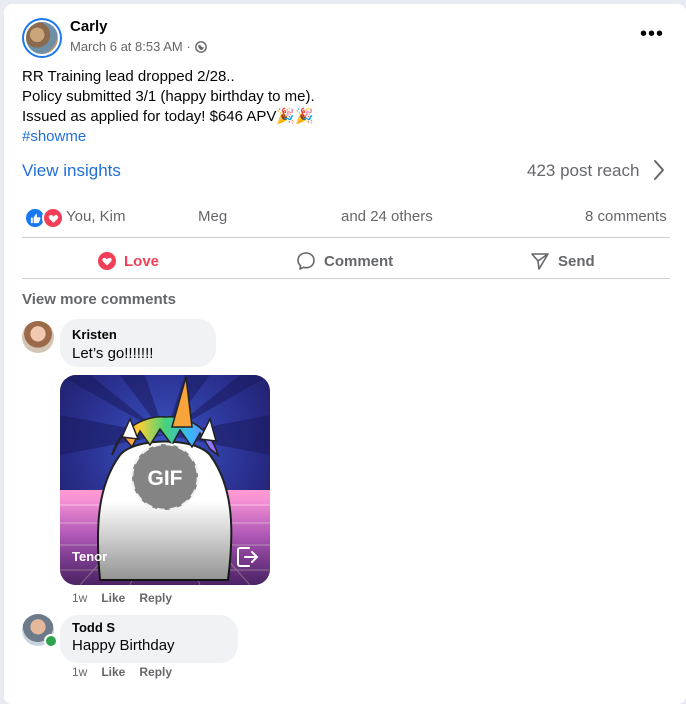 This screenshot has width=686, height=704. What do you see at coordinates (659, 172) in the screenshot?
I see `chevron-right-icon` at bounding box center [659, 172].